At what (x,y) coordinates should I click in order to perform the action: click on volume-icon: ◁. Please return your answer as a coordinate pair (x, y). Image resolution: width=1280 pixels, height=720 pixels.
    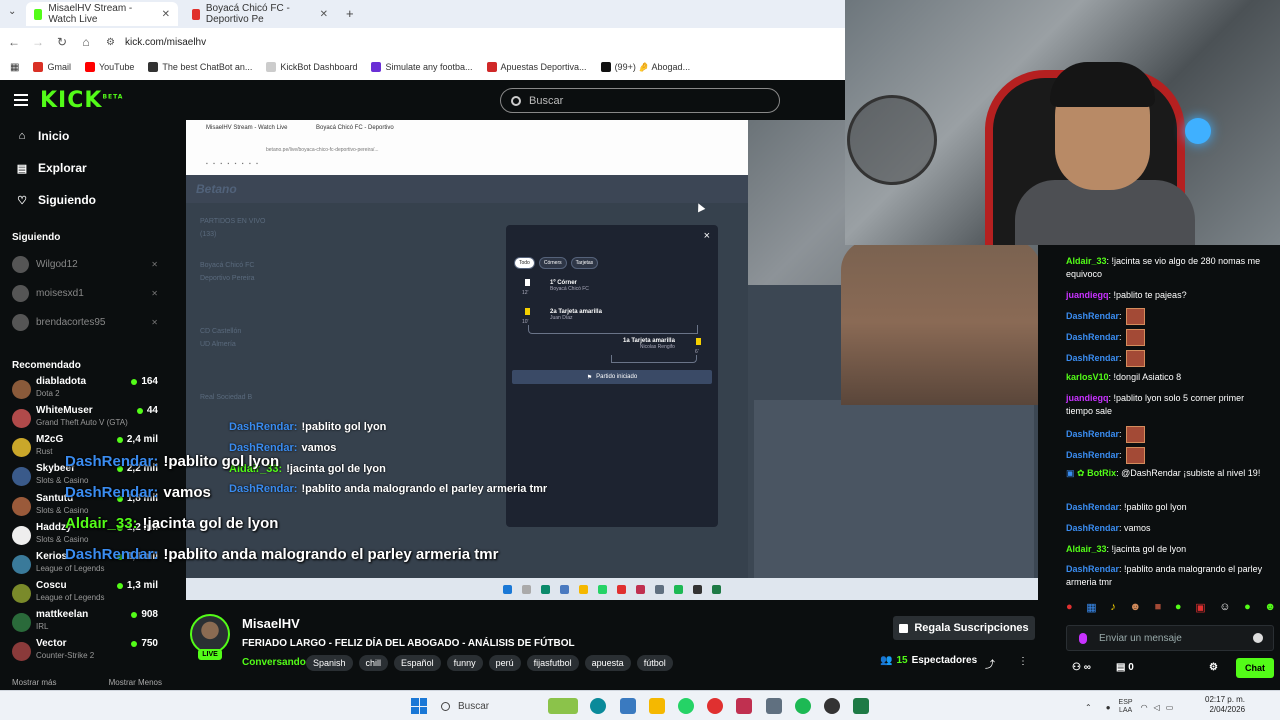
    Looking at the image, I should click on (1157, 707).